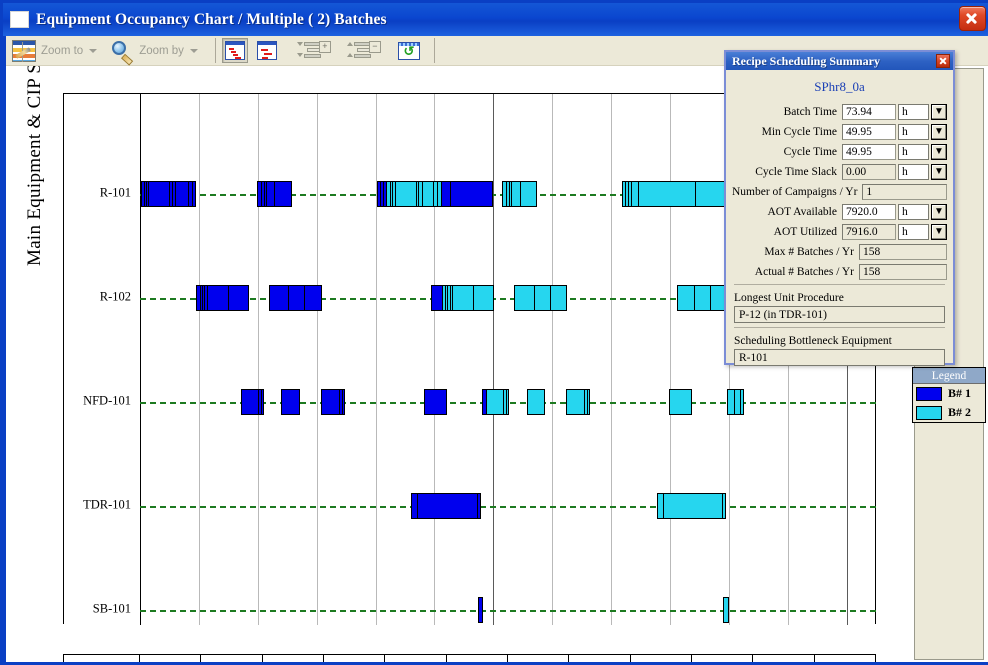 The image size is (988, 665). Describe the element at coordinates (839, 251) in the screenshot. I see `dialog-field-row: Max # Batches / Yr 158` at that location.